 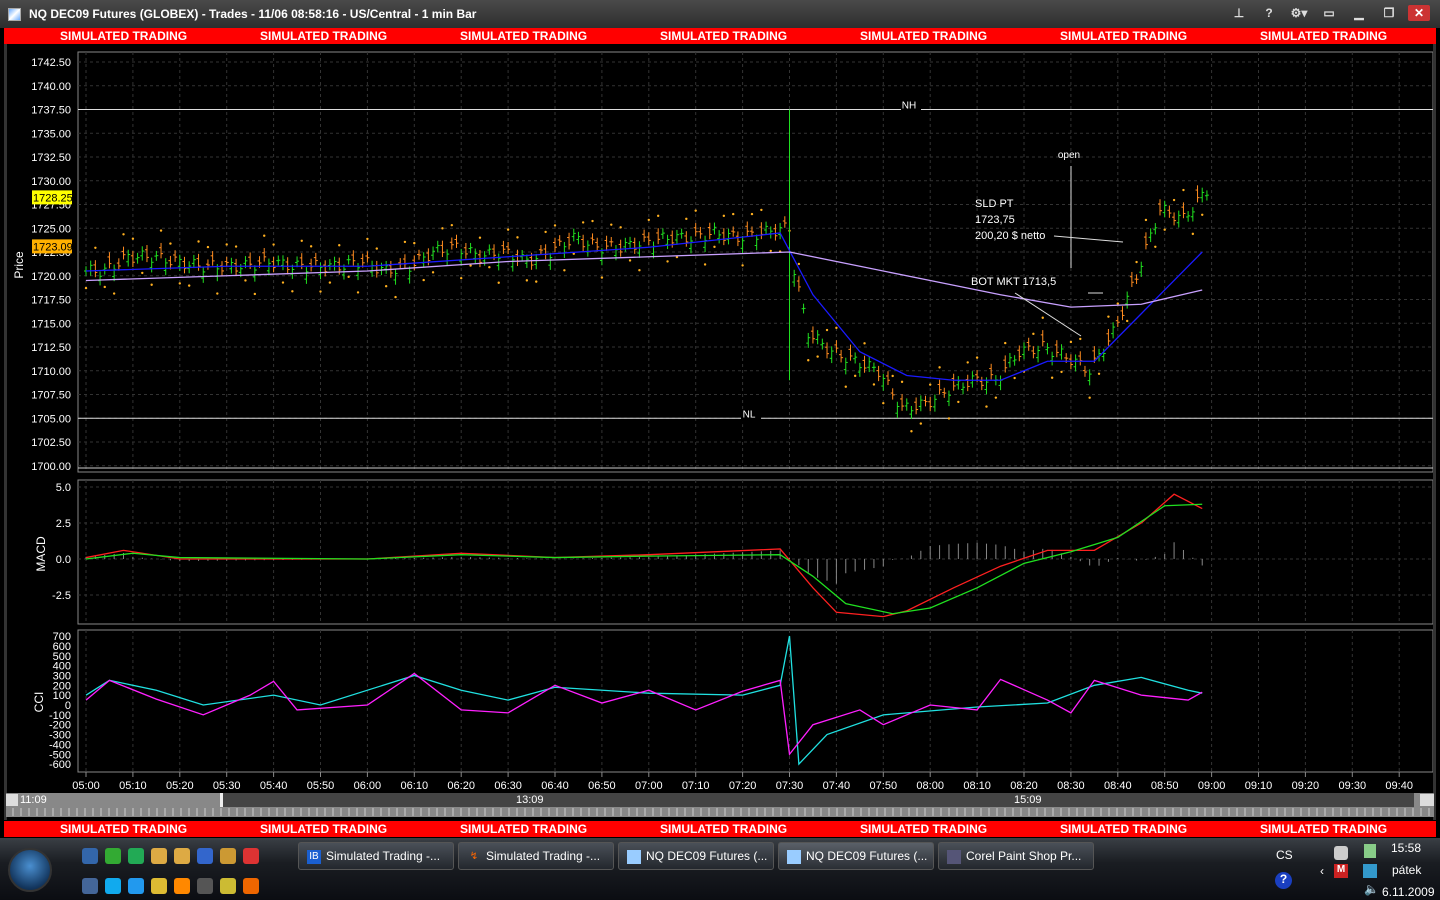 I want to click on x-tick-label: 08:00, so click(x=930, y=786).